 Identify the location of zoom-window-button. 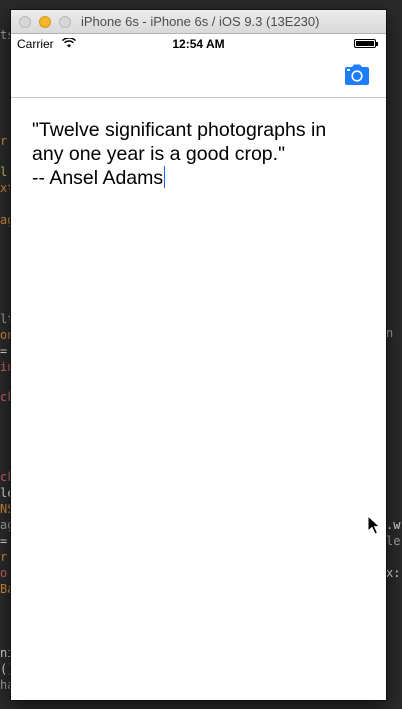
(65, 22).